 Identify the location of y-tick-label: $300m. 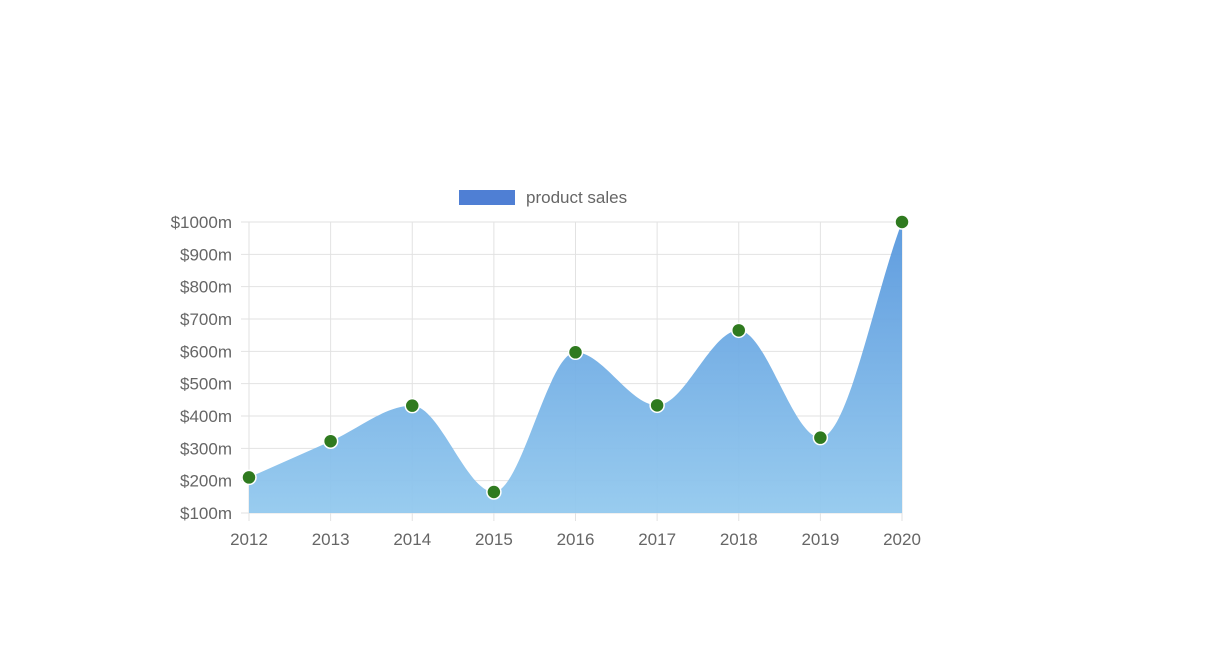
(206, 448).